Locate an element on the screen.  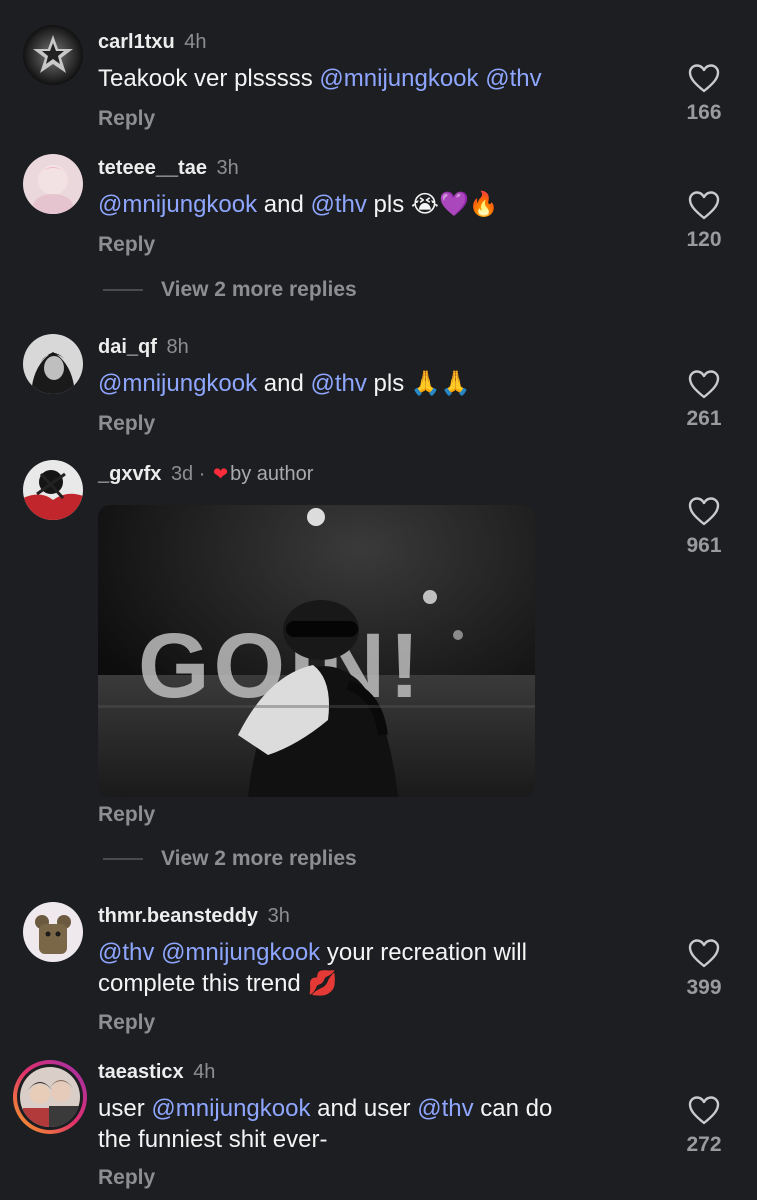
like-button: 961 is located at coordinates (704, 527).